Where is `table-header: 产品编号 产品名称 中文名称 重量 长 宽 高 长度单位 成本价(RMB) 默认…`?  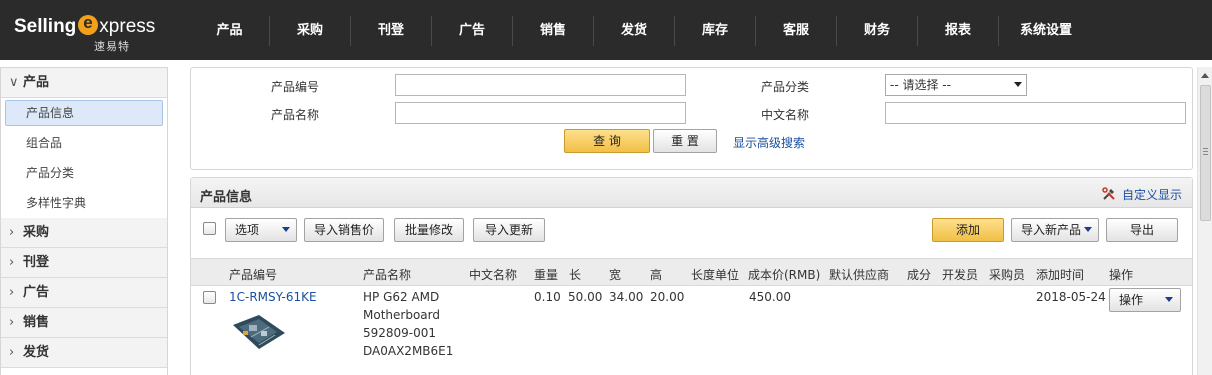
table-header: 产品编号 产品名称 中文名称 重量 长 宽 高 长度单位 成本价(RMB) 默认… is located at coordinates (691, 272).